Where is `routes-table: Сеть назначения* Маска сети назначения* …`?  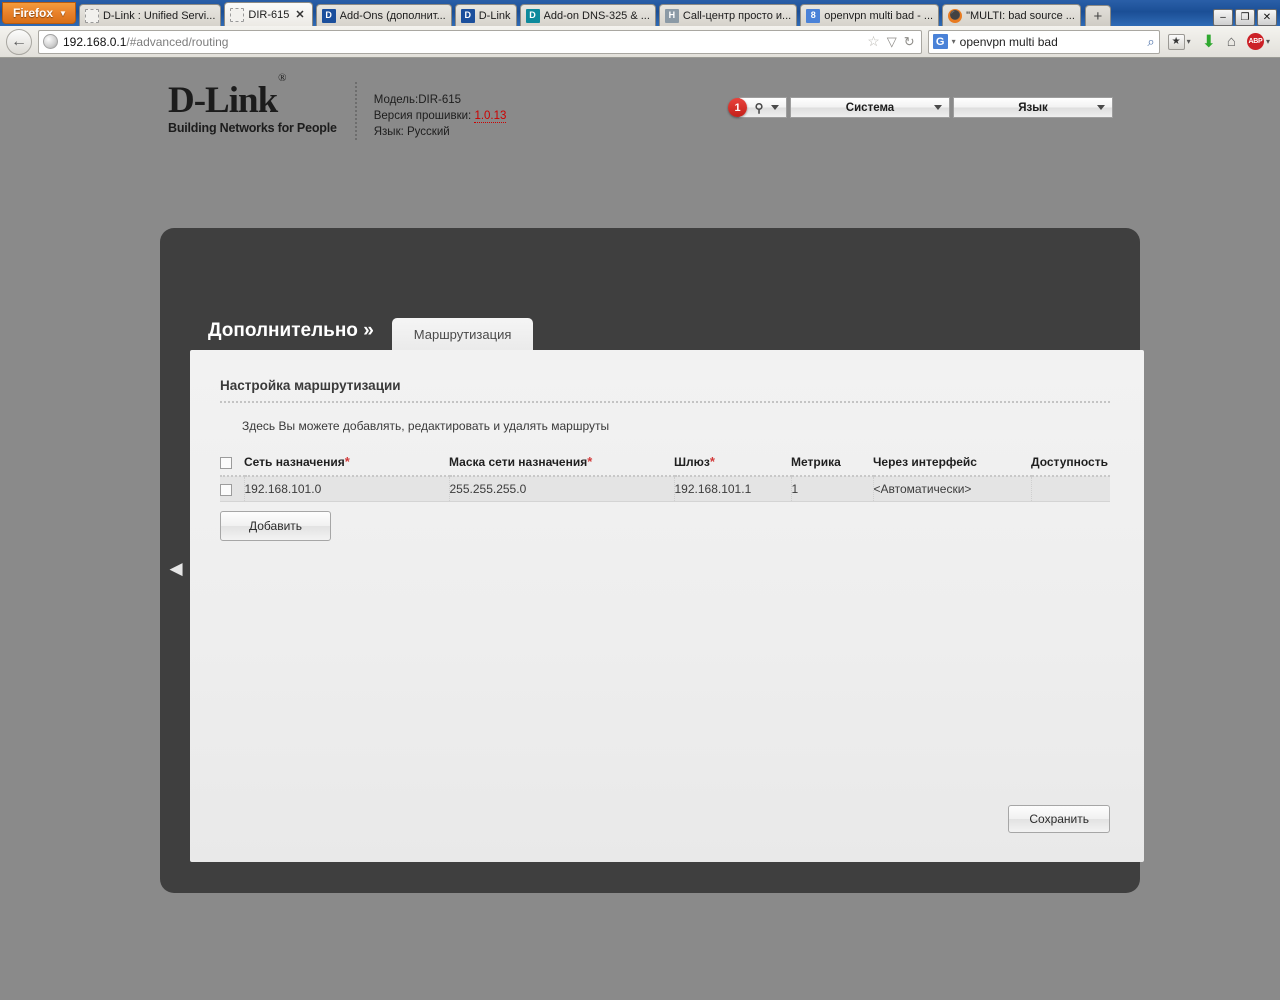 routes-table: Сеть назначения* Маска сети назначения* … is located at coordinates (665, 478).